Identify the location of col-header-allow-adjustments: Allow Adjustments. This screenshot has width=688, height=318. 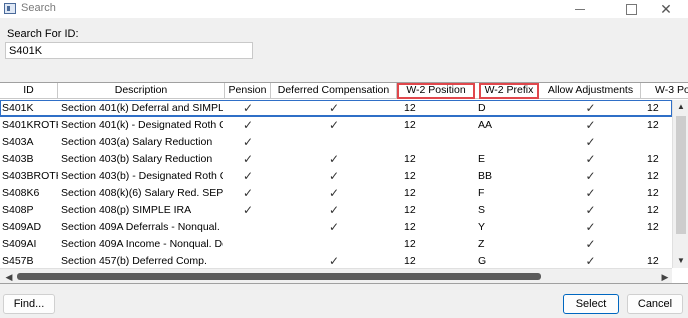
(591, 91).